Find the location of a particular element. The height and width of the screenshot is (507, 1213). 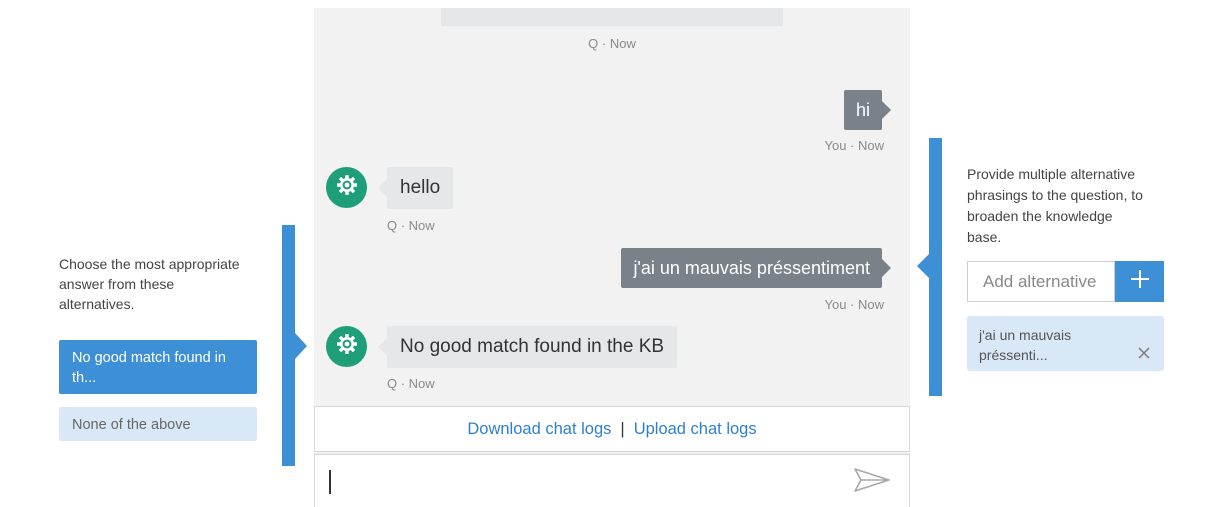

bot-message: hello is located at coordinates (415, 188).